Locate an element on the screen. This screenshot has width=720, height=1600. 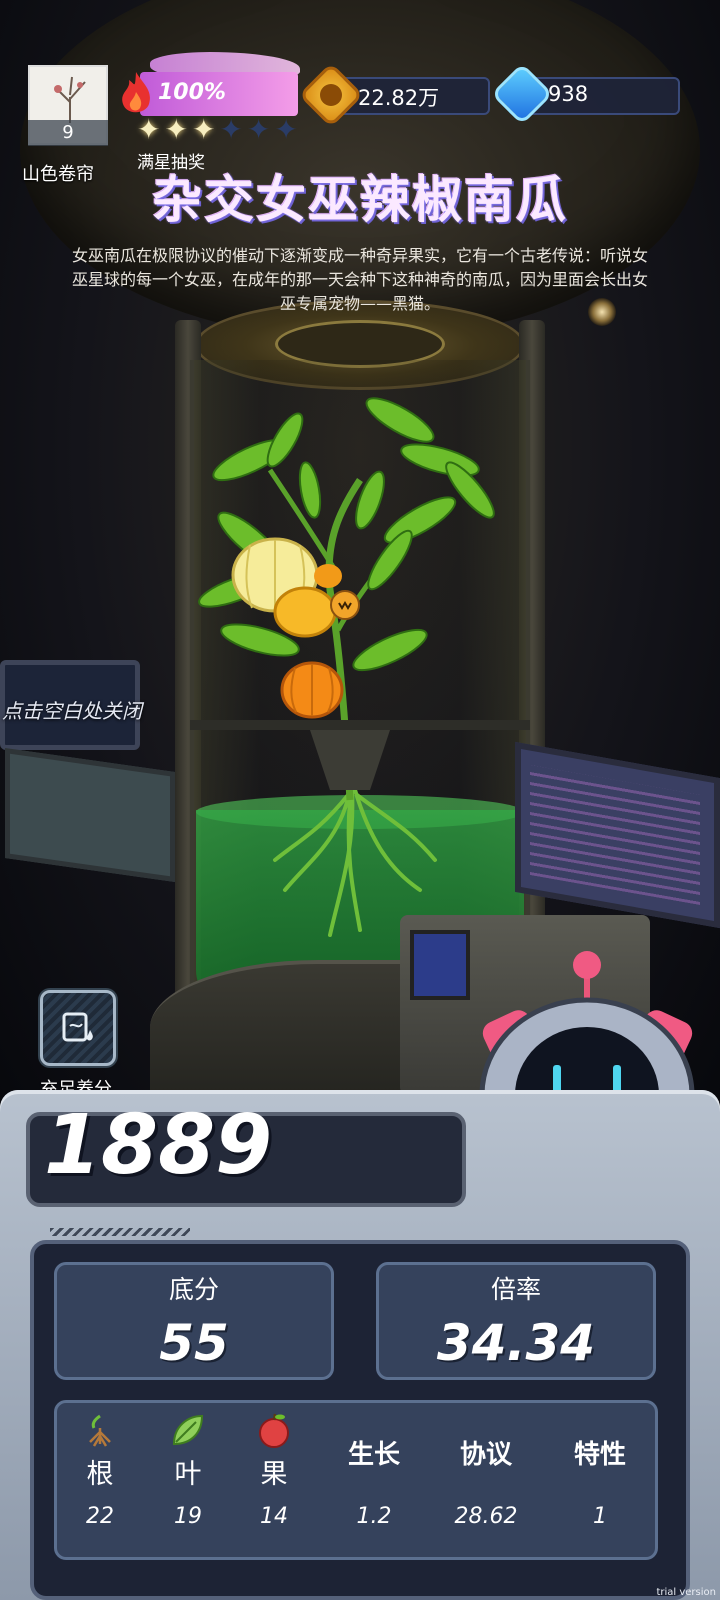
gold-coin-inner is located at coordinates (331, 95).